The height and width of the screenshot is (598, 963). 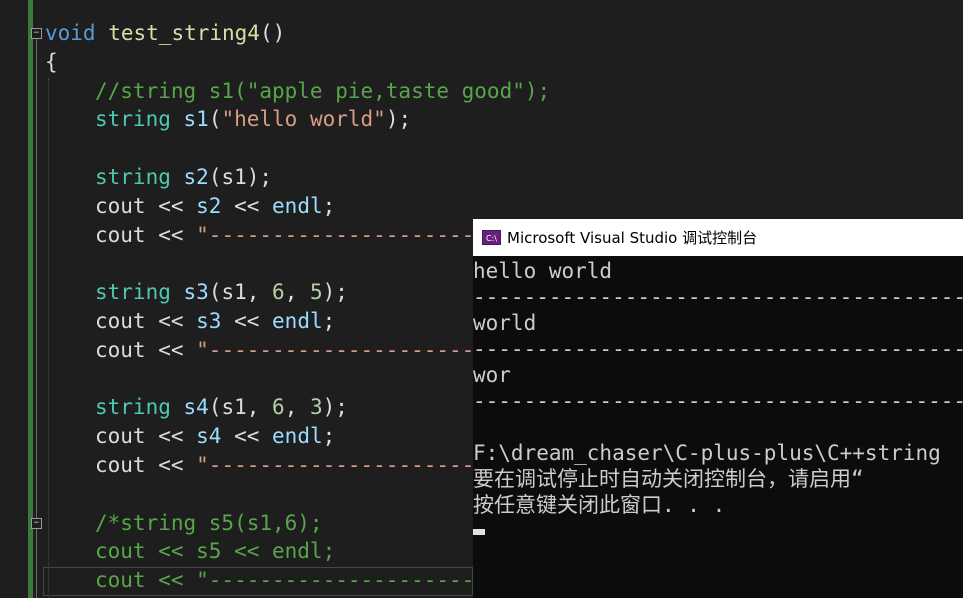 I want to click on code-line: {, so click(x=504, y=62).